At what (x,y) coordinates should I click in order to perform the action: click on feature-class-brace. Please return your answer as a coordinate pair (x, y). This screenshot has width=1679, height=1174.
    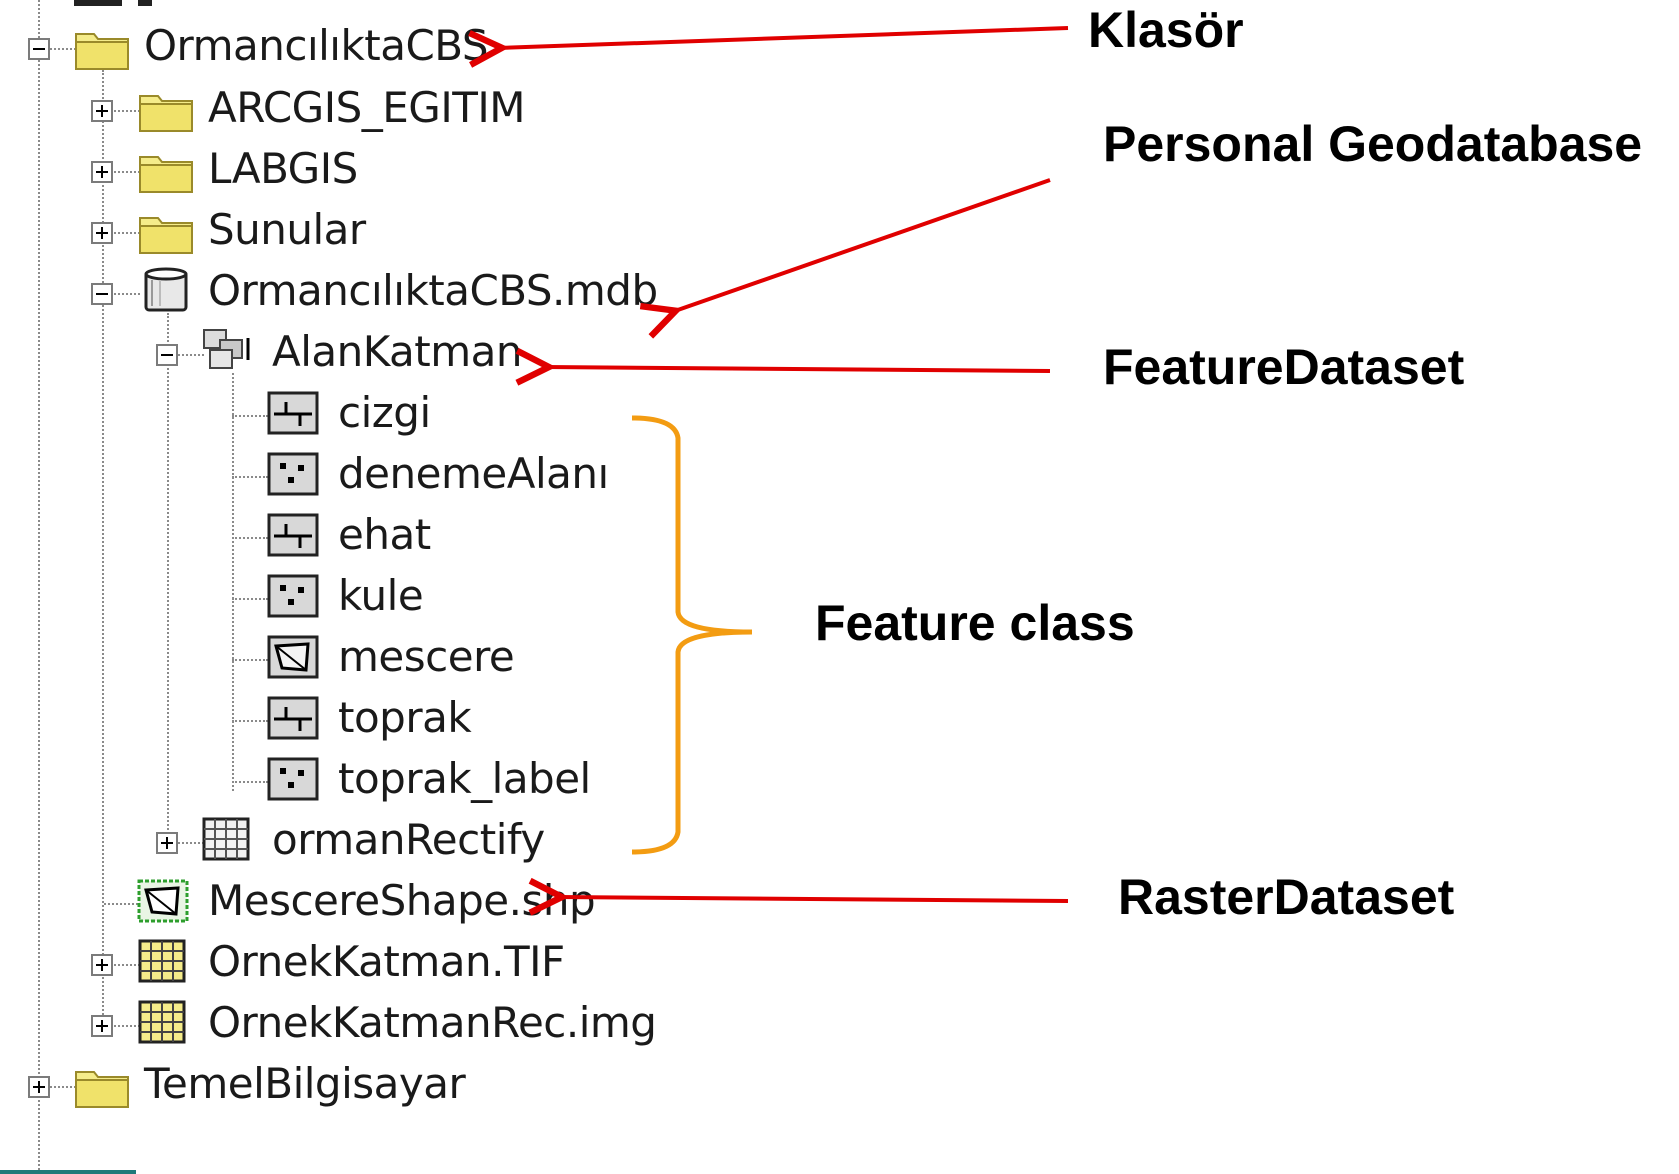
    Looking at the image, I should click on (692, 635).